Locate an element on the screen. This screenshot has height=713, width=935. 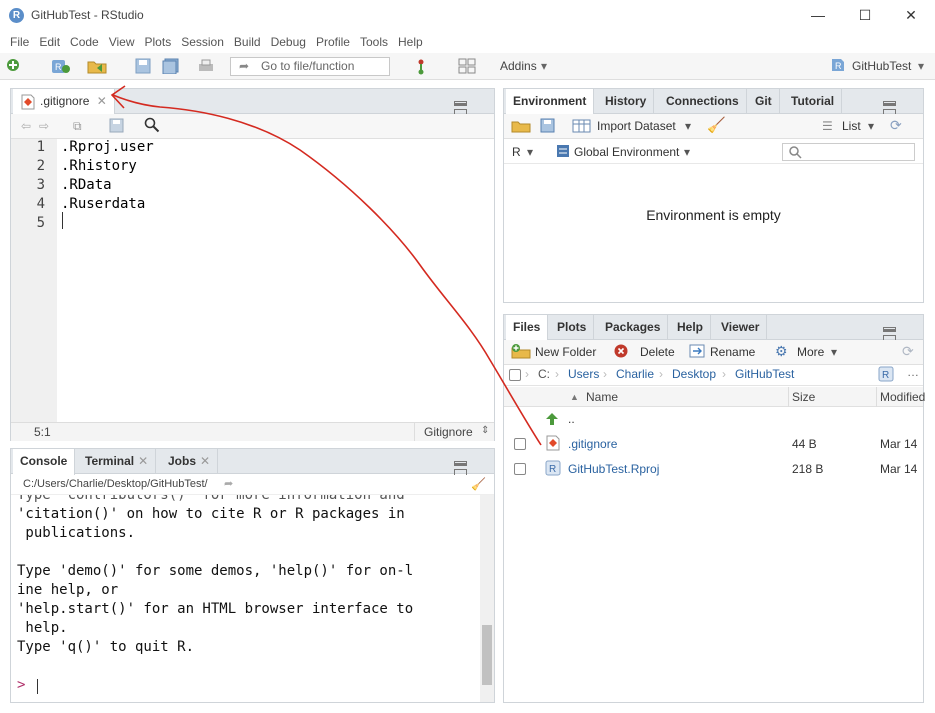
menu-file: File is located at coordinates (19, 42).